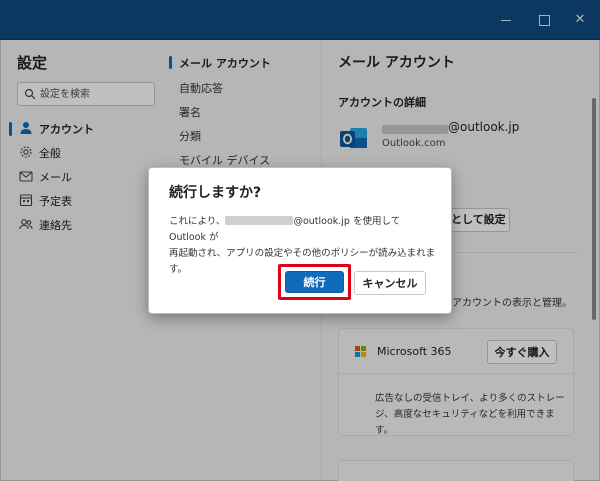 This screenshot has width=600, height=481. What do you see at coordinates (314, 282) in the screenshot?
I see `continue-button: 続行` at bounding box center [314, 282].